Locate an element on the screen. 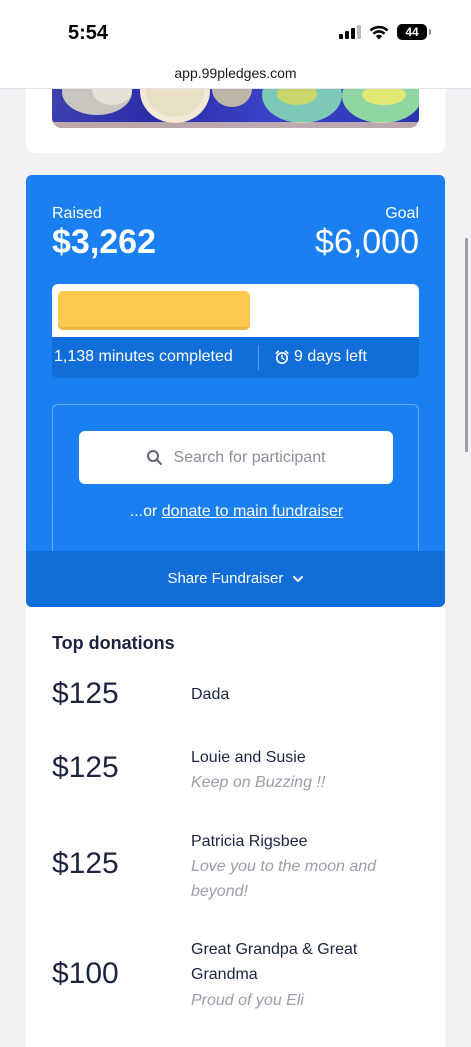 The width and height of the screenshot is (471, 1047). search-placeholder: Search for participant is located at coordinates (249, 457).